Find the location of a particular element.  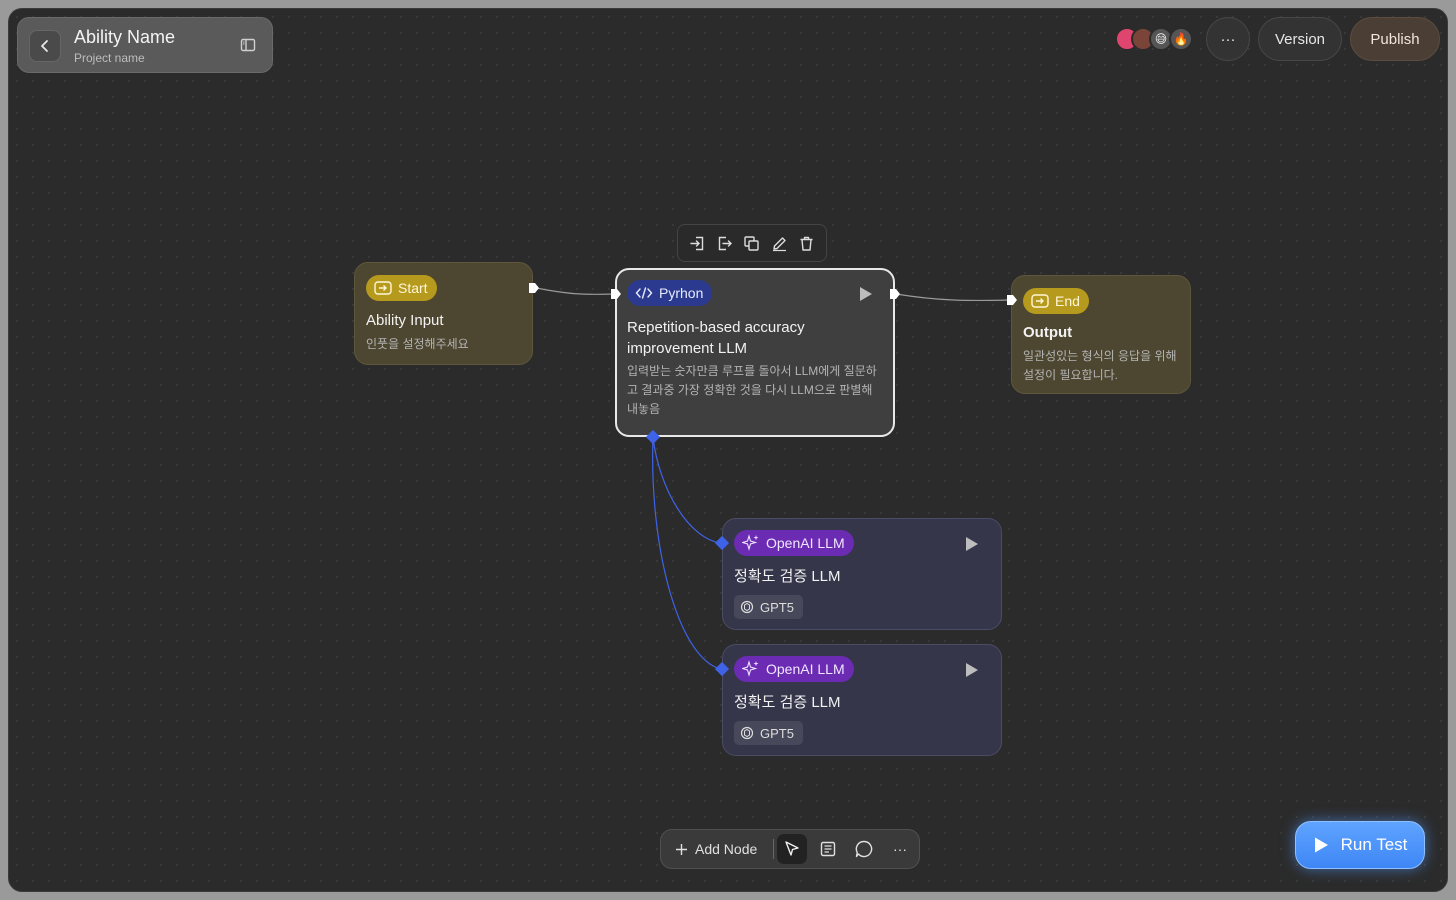

node-type-badge: End is located at coordinates (1056, 301).